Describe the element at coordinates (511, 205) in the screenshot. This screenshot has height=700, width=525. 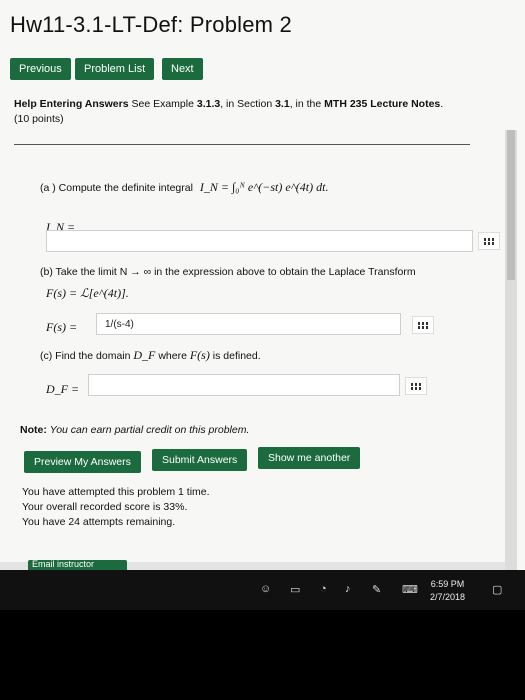
I see `scrollbar-thumb` at that location.